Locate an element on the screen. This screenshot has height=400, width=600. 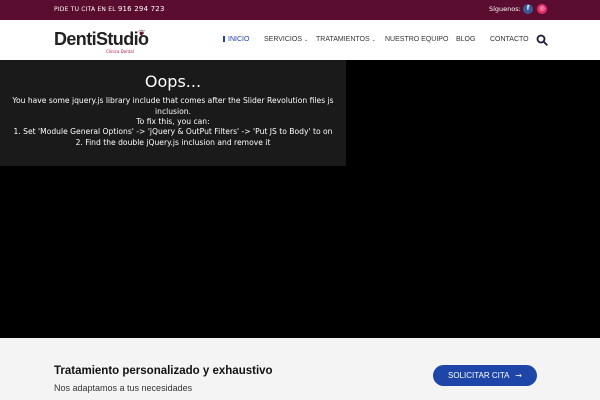
search-icon is located at coordinates (542, 40).